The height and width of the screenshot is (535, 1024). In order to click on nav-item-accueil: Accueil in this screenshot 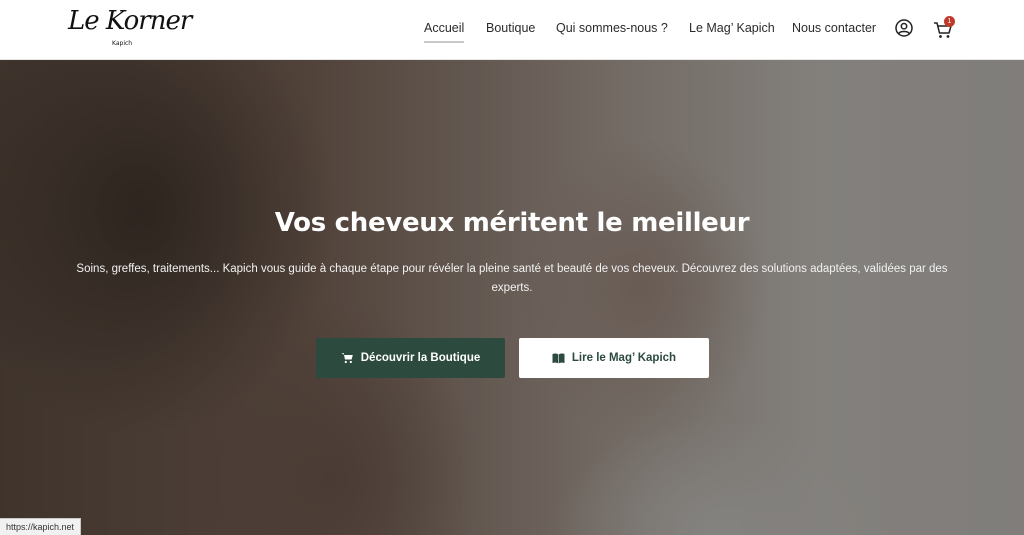, I will do `click(444, 32)`.